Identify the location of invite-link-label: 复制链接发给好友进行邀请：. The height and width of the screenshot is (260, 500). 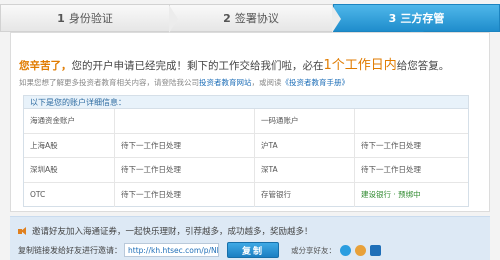
(70, 250).